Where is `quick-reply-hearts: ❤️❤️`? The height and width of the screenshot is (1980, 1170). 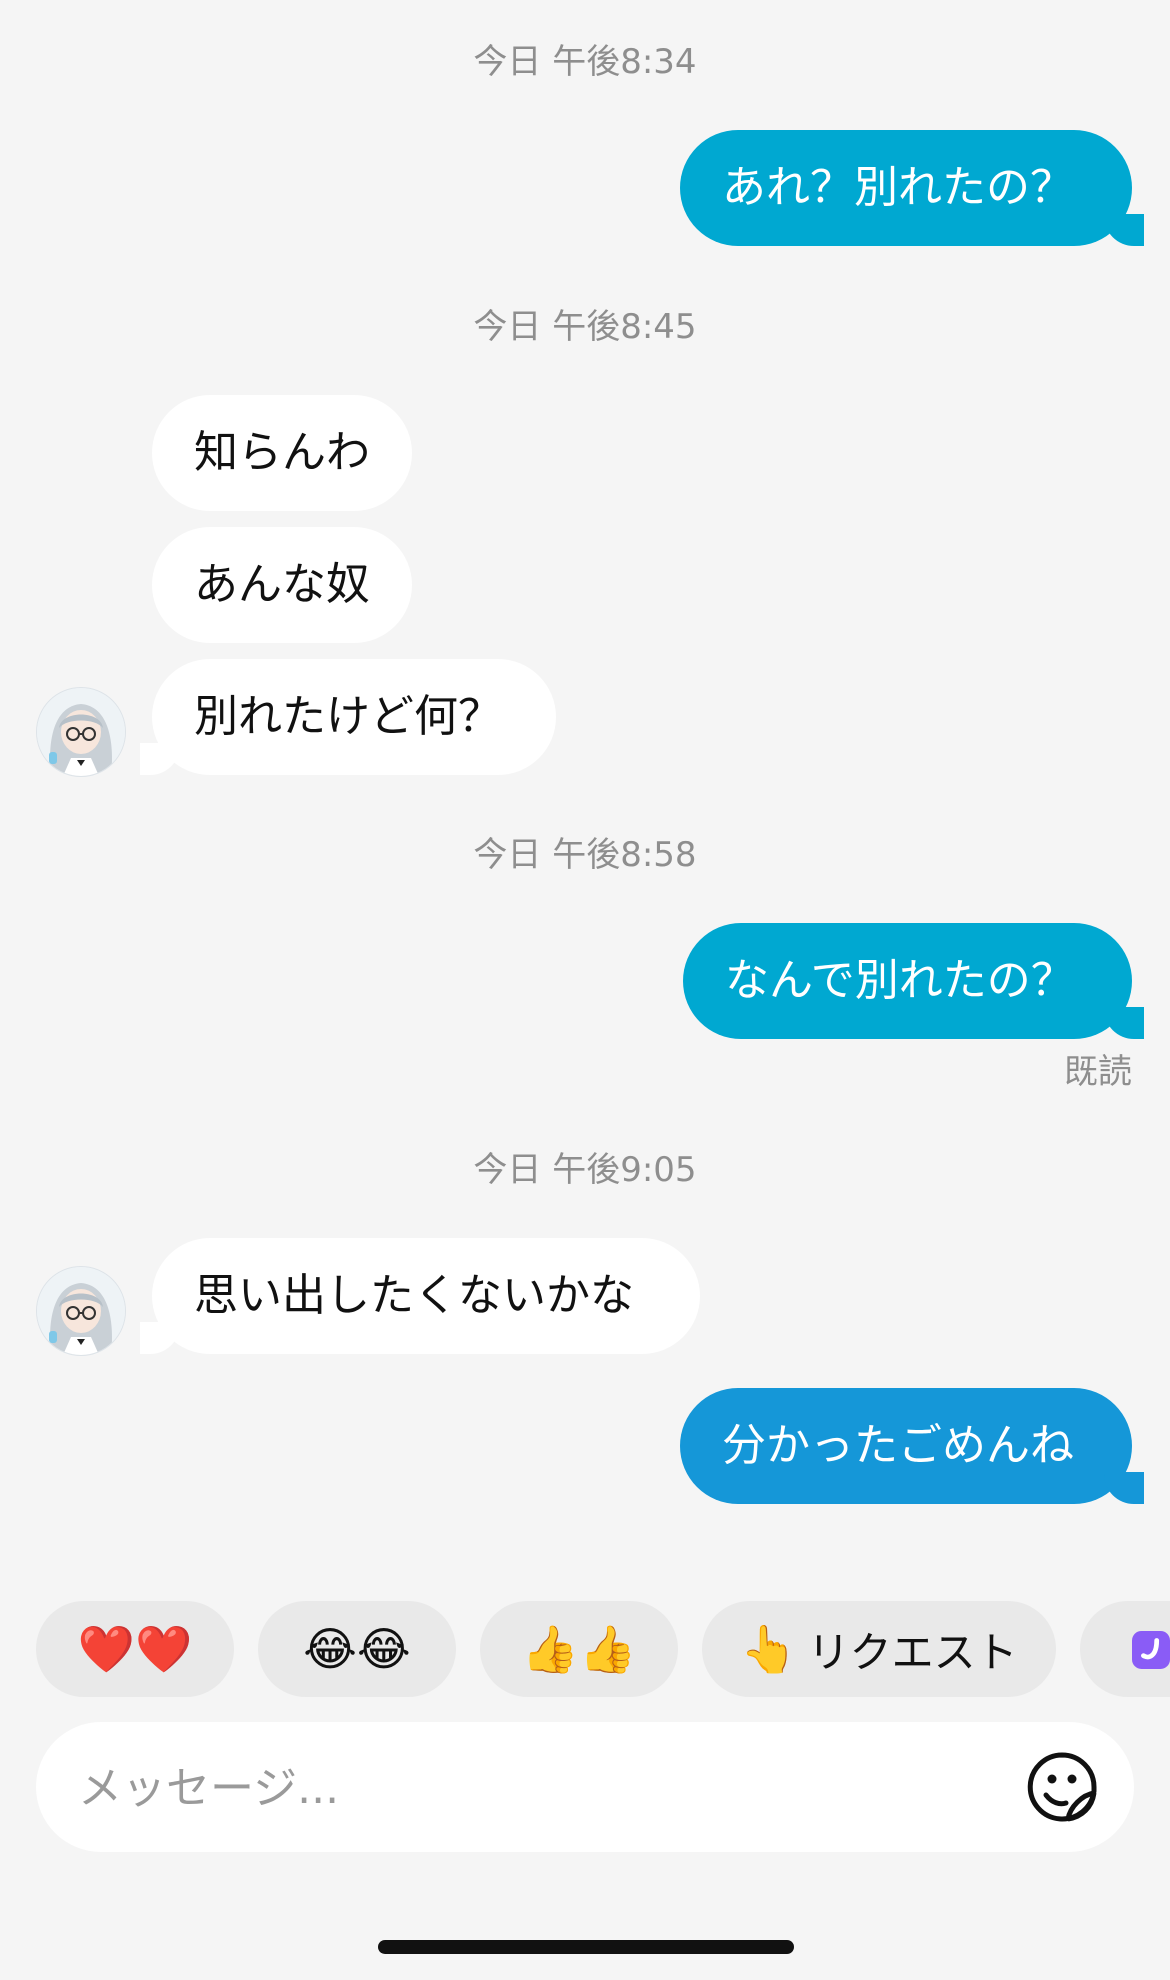 quick-reply-hearts: ❤️❤️ is located at coordinates (135, 1649).